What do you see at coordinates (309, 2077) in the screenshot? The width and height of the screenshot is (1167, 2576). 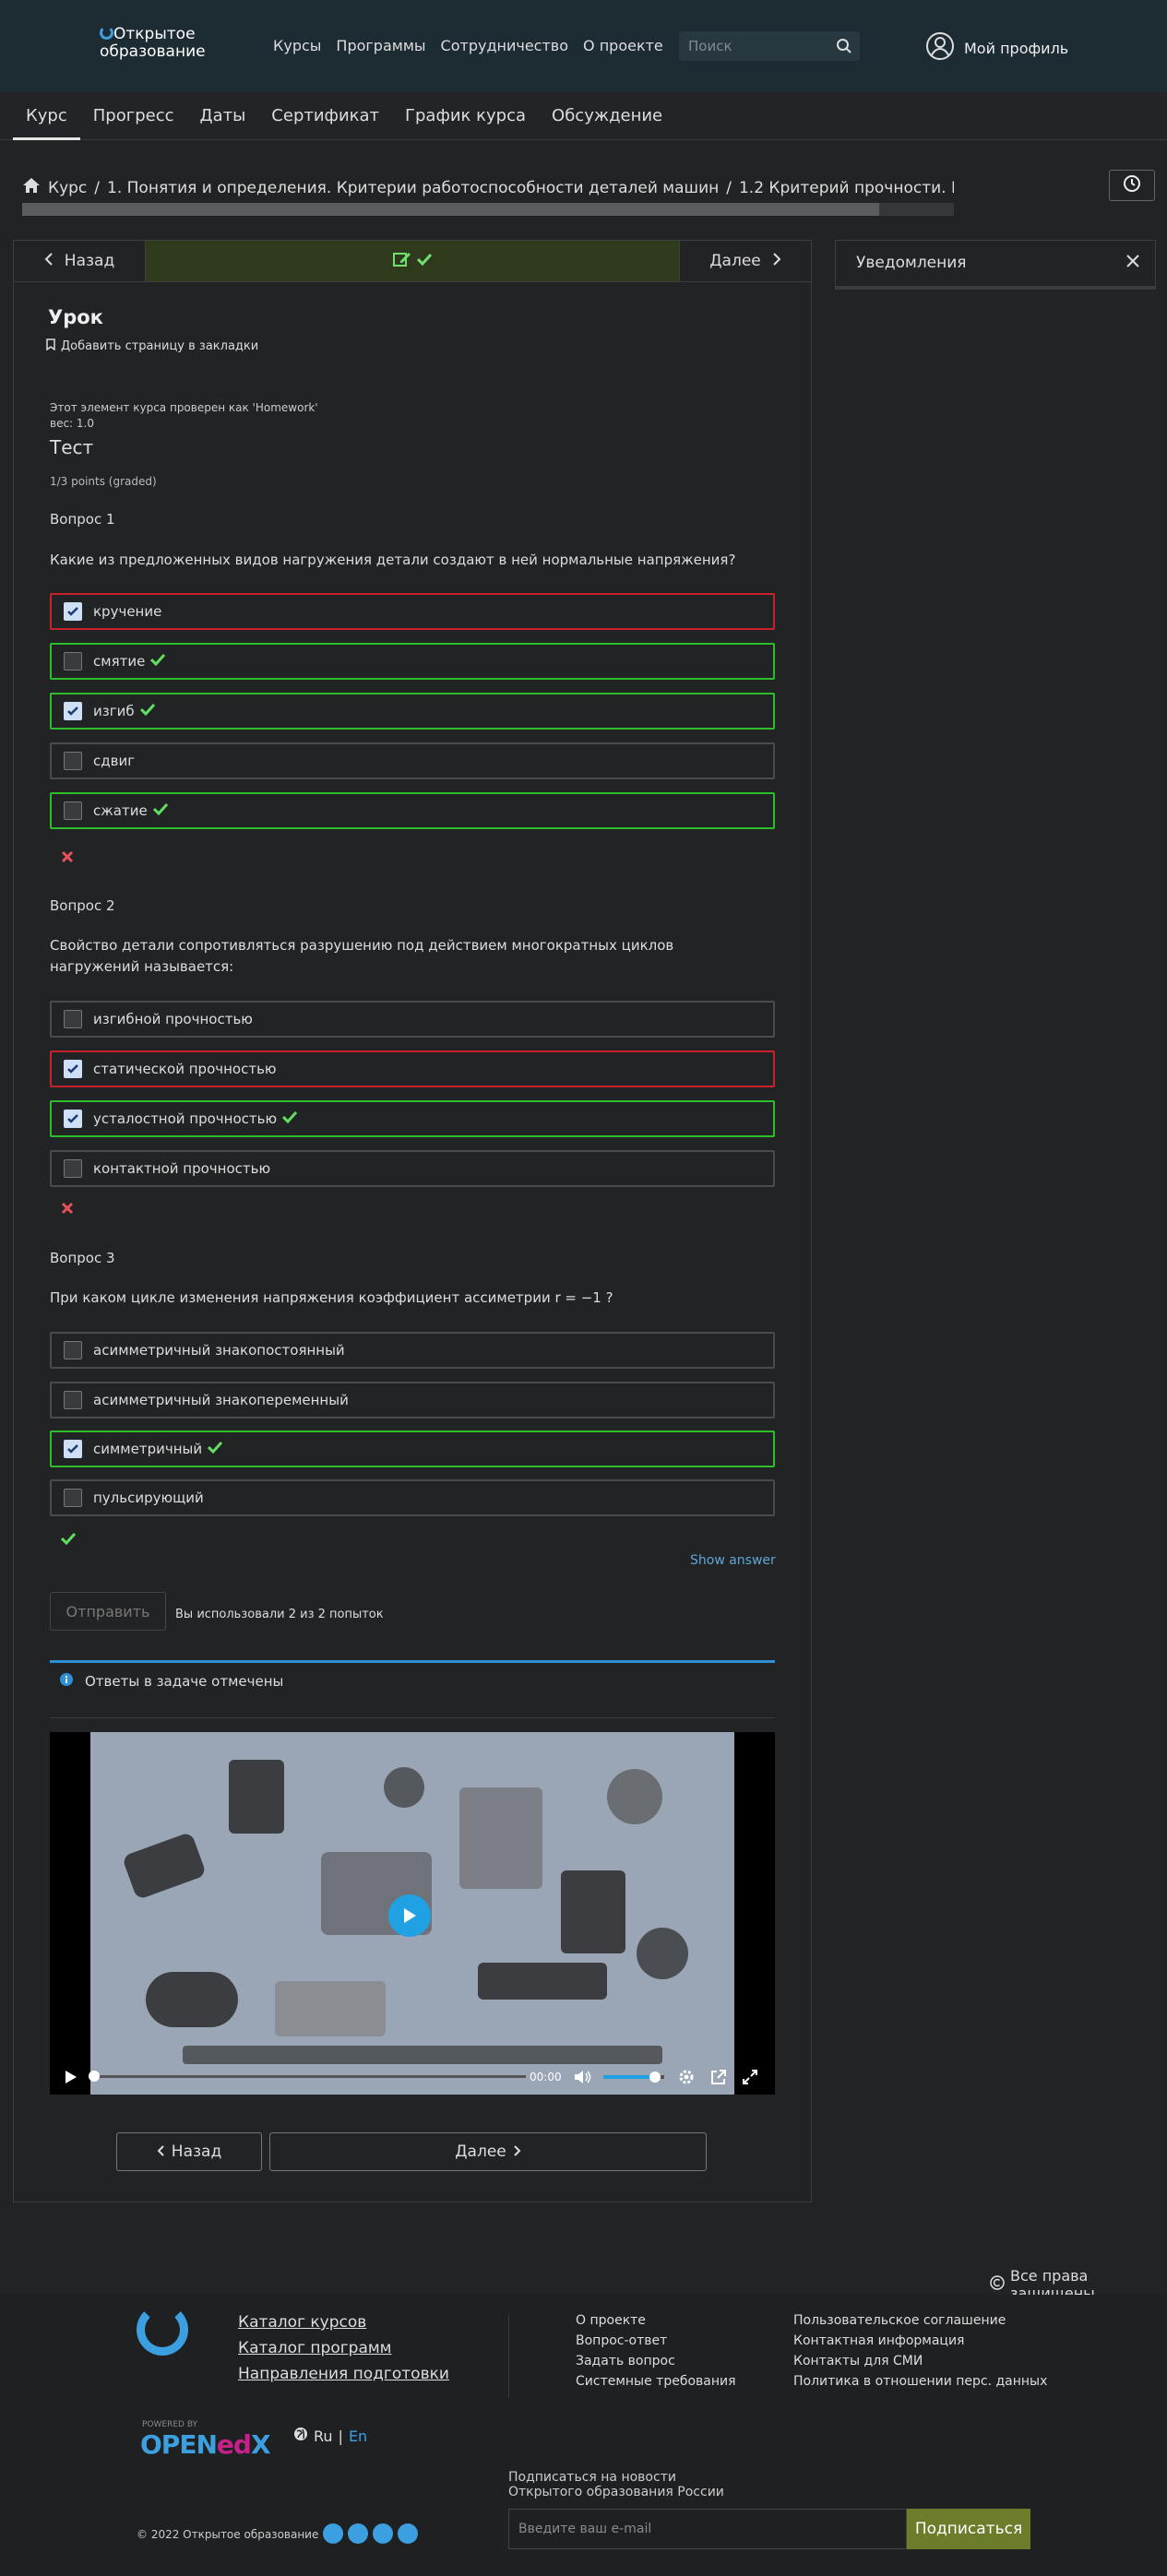 I see `video-timeline` at bounding box center [309, 2077].